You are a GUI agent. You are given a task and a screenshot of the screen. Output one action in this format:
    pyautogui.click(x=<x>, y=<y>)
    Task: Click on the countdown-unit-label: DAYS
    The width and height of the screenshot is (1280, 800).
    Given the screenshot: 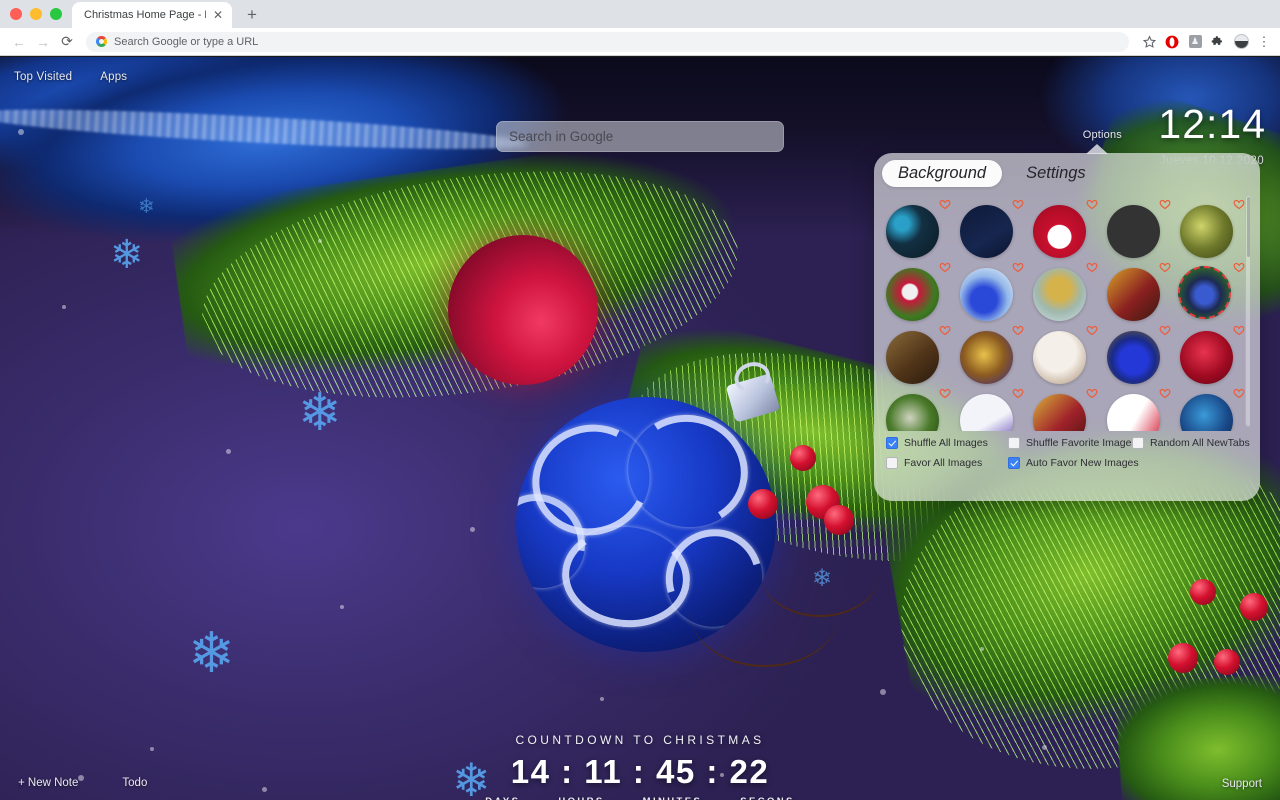 What is the action you would take?
    pyautogui.click(x=502, y=798)
    